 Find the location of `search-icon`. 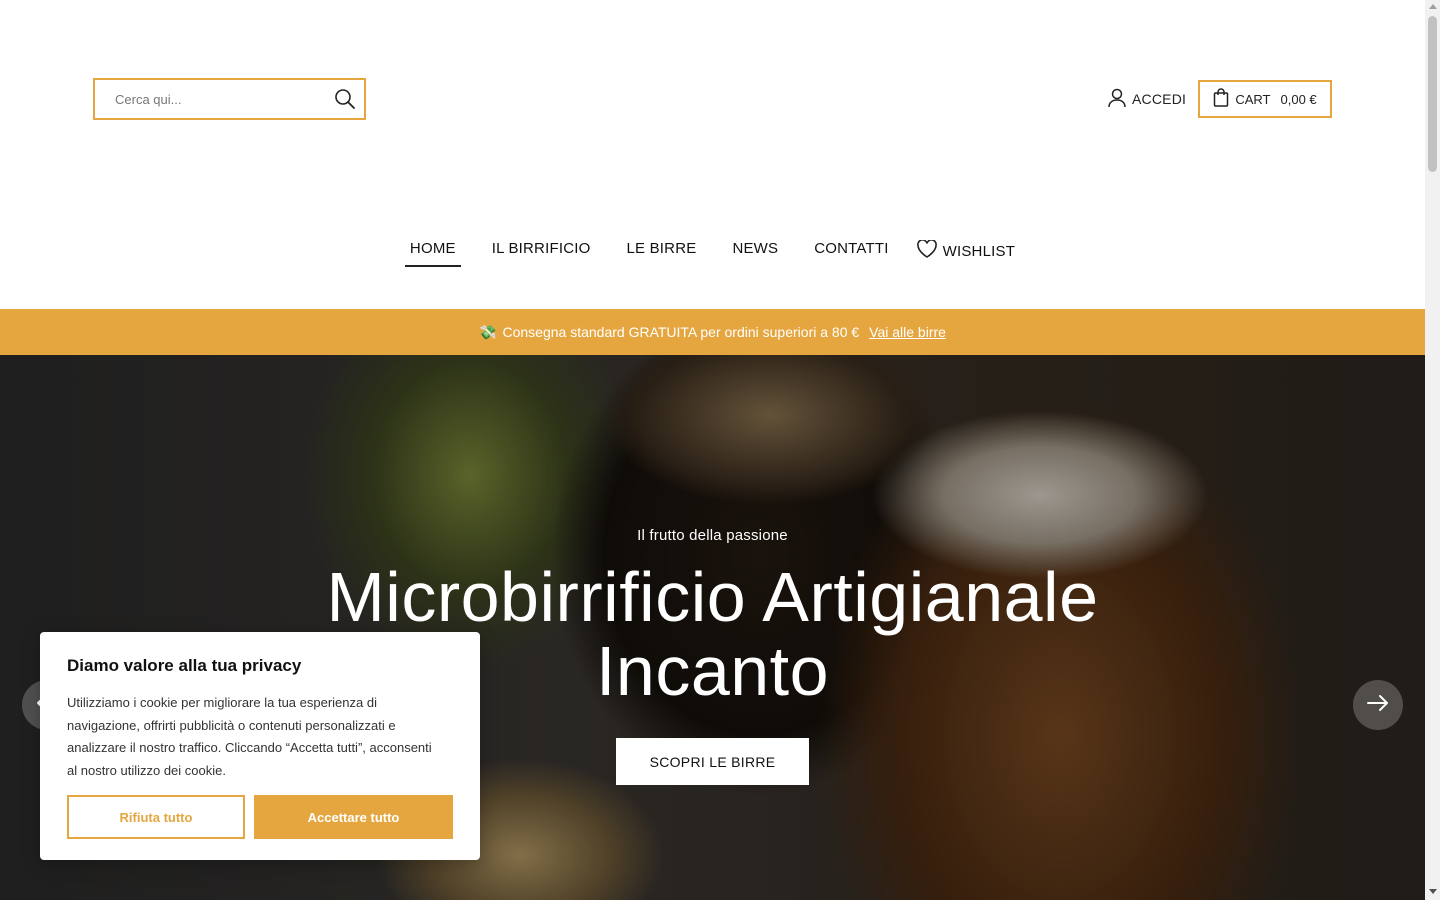

search-icon is located at coordinates (345, 99).